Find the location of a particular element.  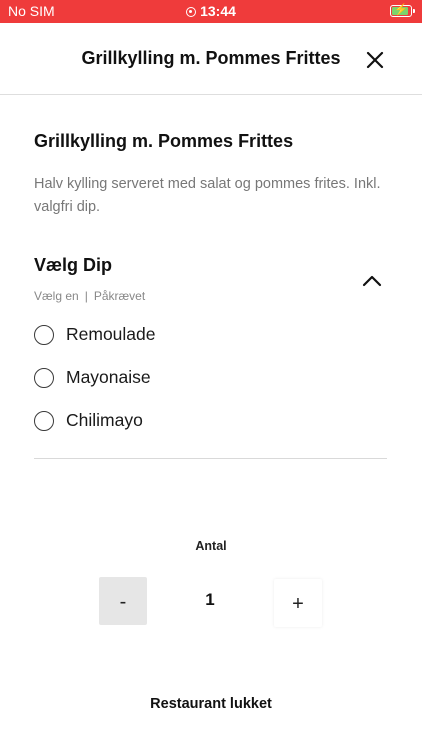

close-icon is located at coordinates (375, 60).